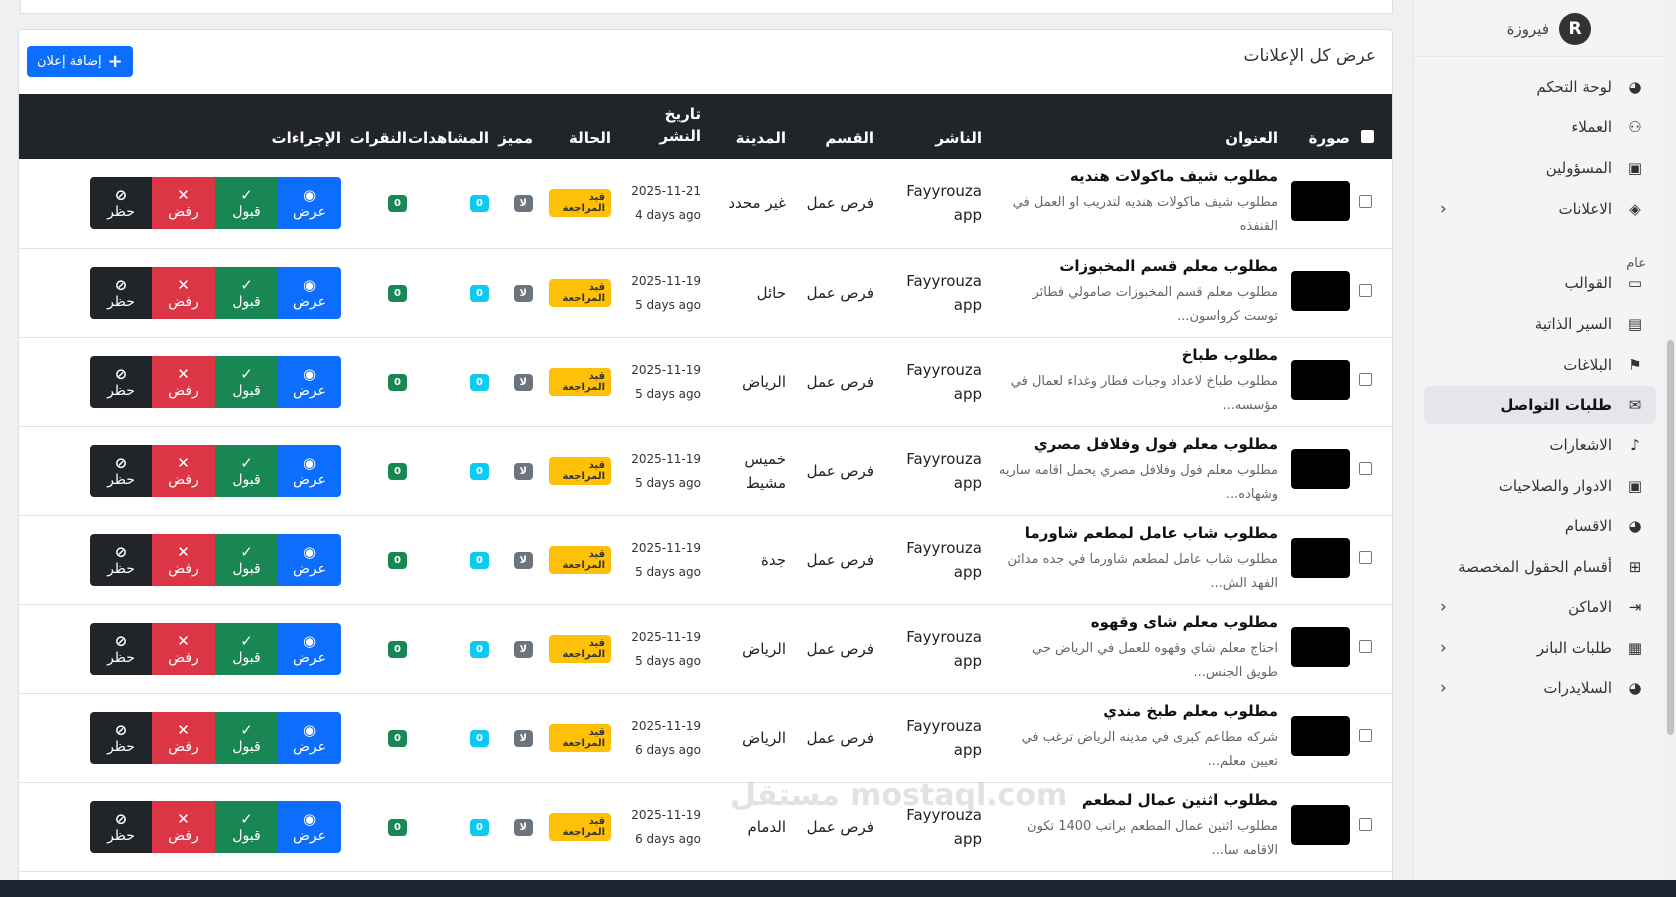 This screenshot has width=1676, height=897. I want to click on clicks-badge: 0, so click(397, 204).